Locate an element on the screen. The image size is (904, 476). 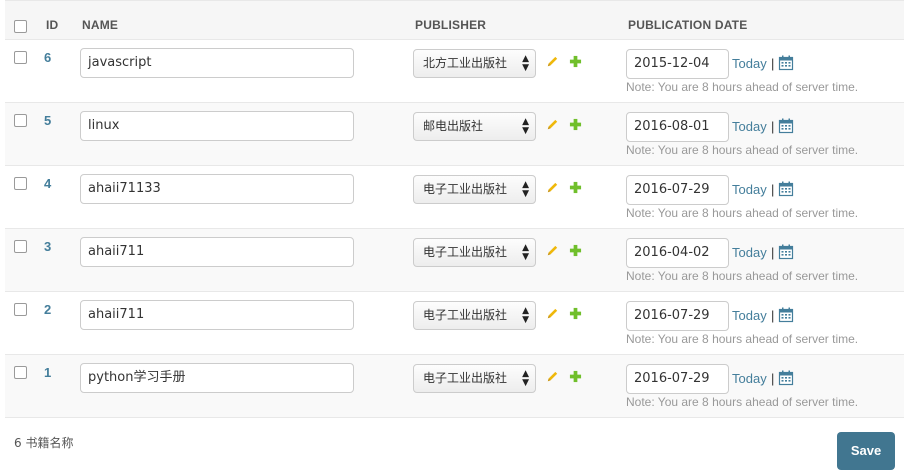
column-header-name: NAME is located at coordinates (100, 25).